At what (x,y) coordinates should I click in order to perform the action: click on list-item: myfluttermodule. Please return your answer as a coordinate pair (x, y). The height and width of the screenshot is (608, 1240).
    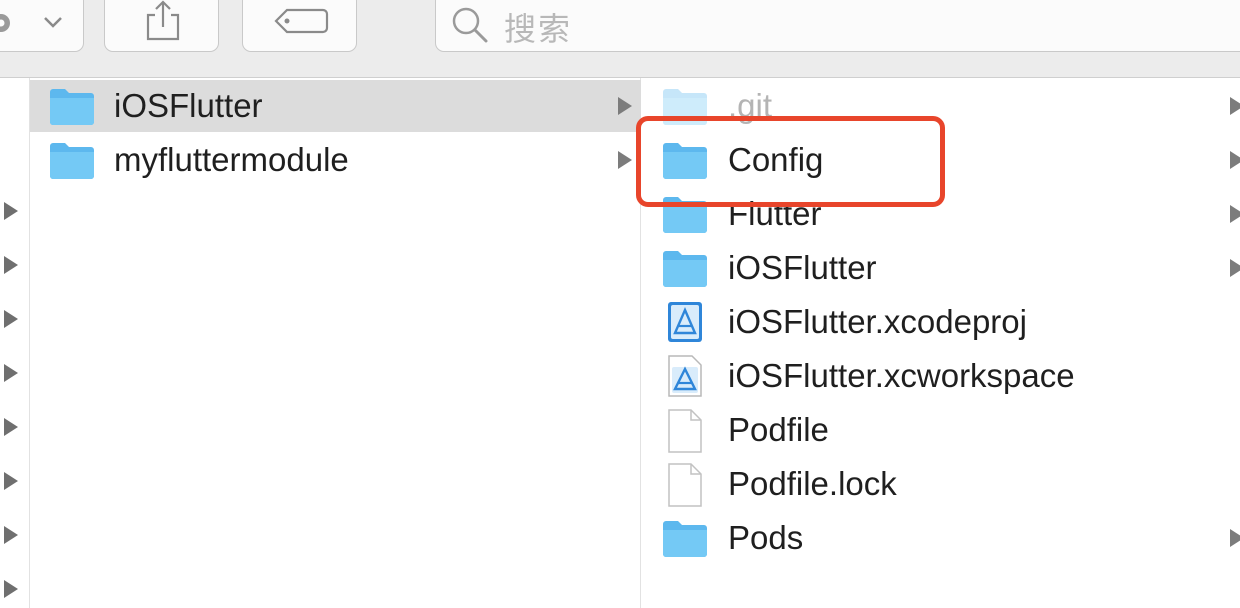
    Looking at the image, I should click on (335, 160).